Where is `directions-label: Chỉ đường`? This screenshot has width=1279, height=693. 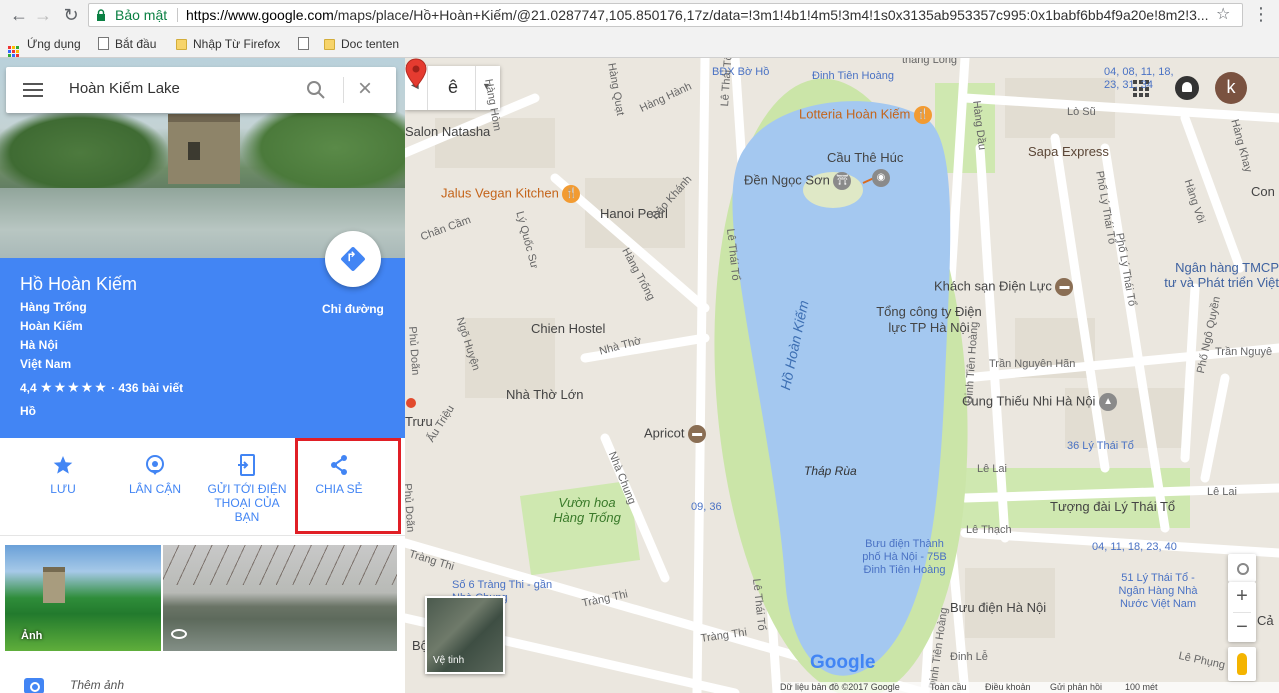 directions-label: Chỉ đường is located at coordinates (353, 309).